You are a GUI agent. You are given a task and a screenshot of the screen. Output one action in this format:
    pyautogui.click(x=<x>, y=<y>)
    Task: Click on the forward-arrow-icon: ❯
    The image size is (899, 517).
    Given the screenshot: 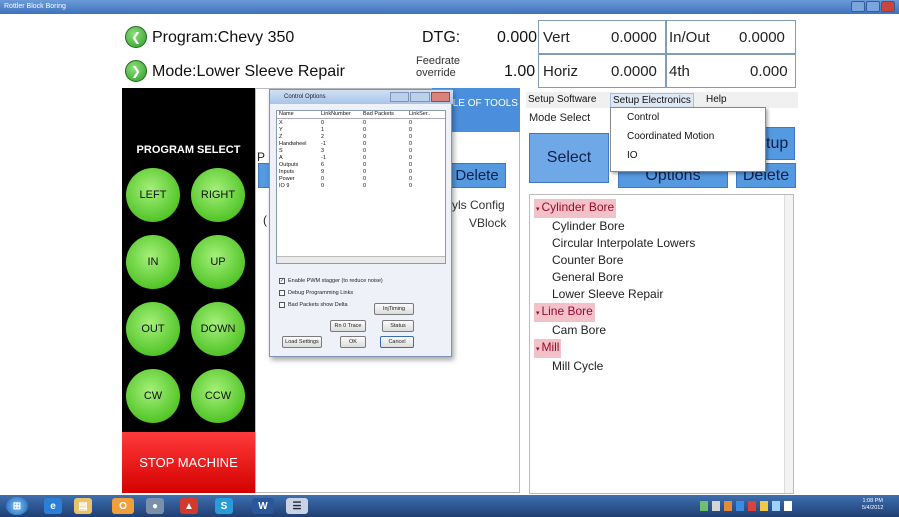 What is the action you would take?
    pyautogui.click(x=136, y=71)
    